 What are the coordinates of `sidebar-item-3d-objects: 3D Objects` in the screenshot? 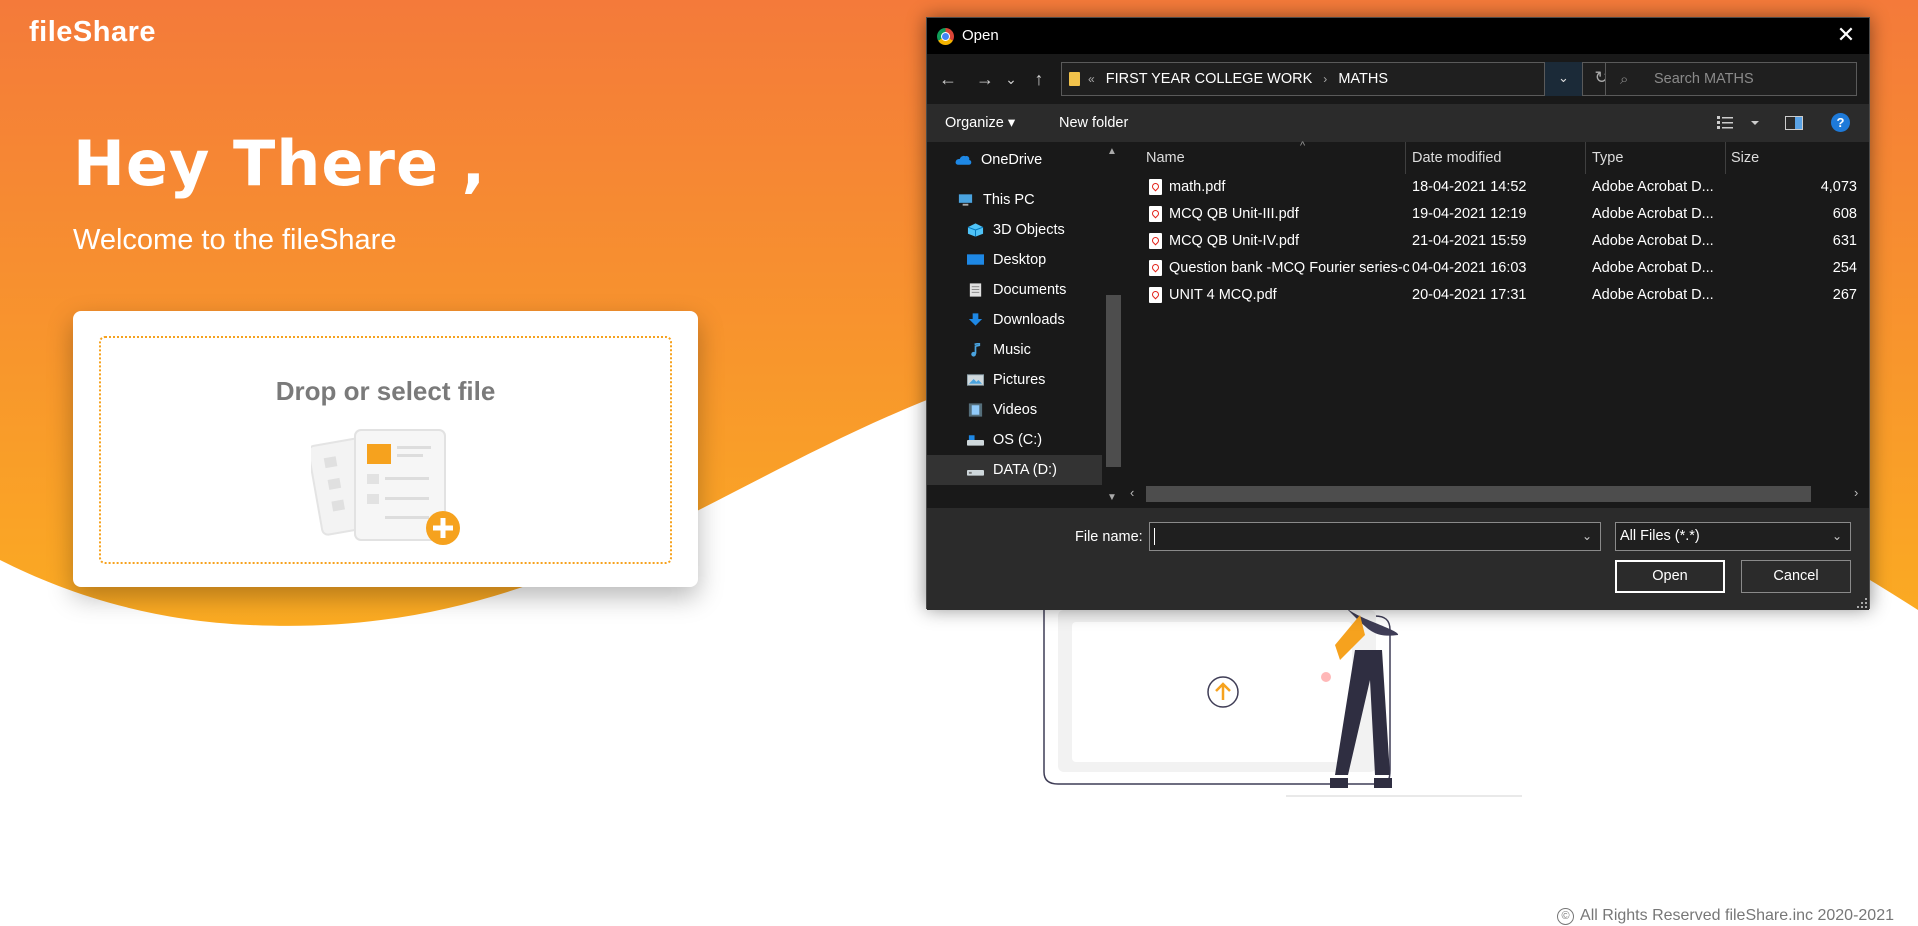 It's located at (1014, 230).